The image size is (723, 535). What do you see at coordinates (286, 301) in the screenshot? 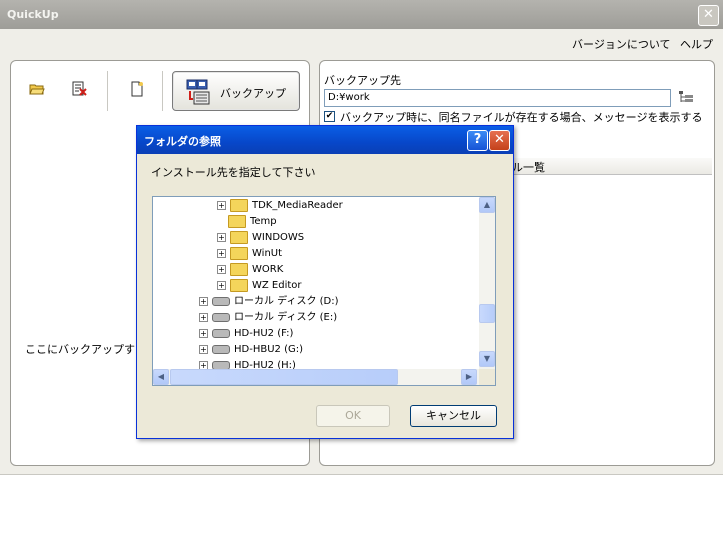
I see `tree-item-label: ローカル ディスク (D:)` at bounding box center [286, 301].